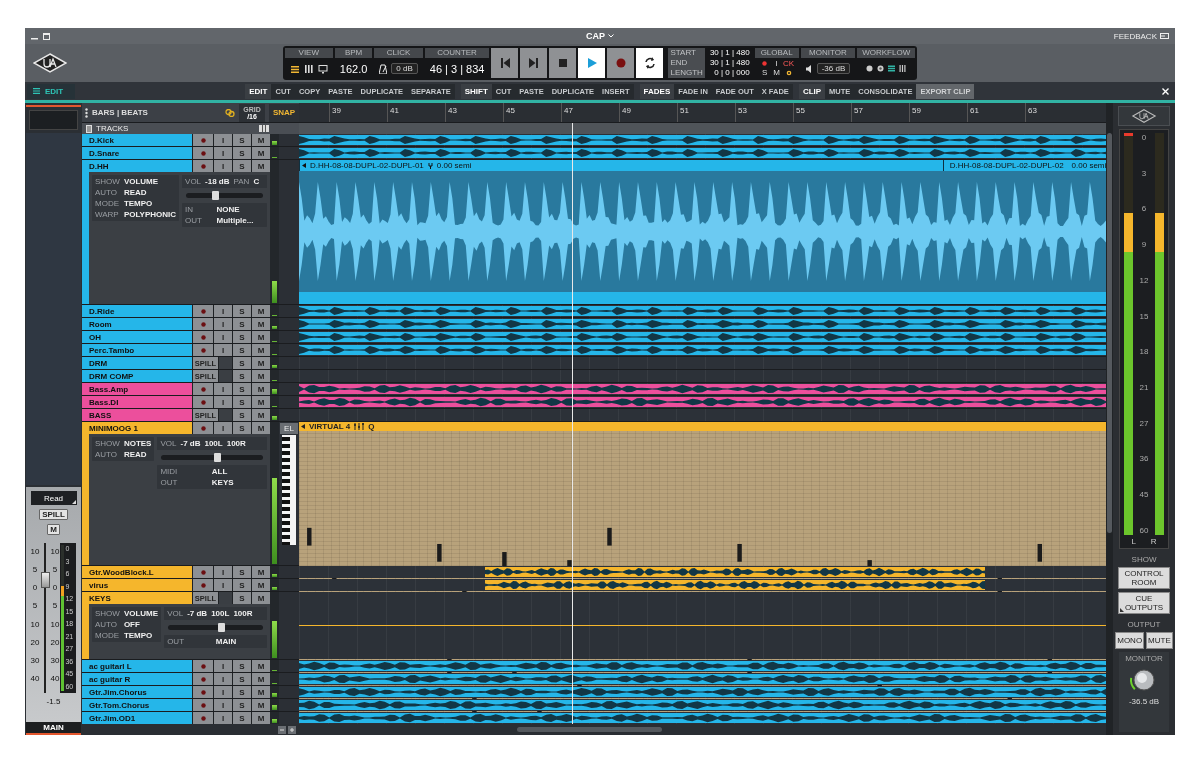  I want to click on list-icon, so click(89, 128).